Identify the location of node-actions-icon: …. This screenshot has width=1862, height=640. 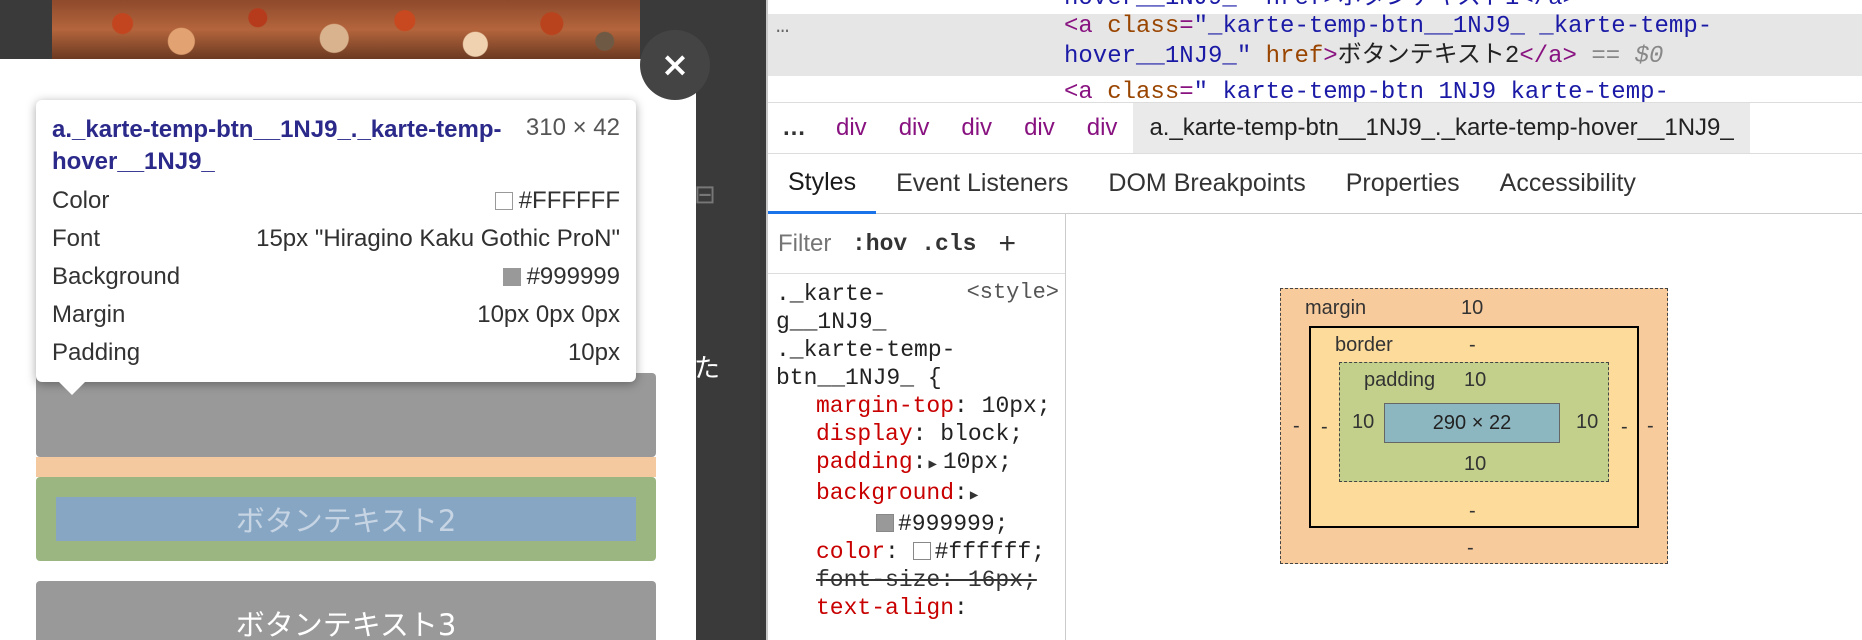
(782, 26).